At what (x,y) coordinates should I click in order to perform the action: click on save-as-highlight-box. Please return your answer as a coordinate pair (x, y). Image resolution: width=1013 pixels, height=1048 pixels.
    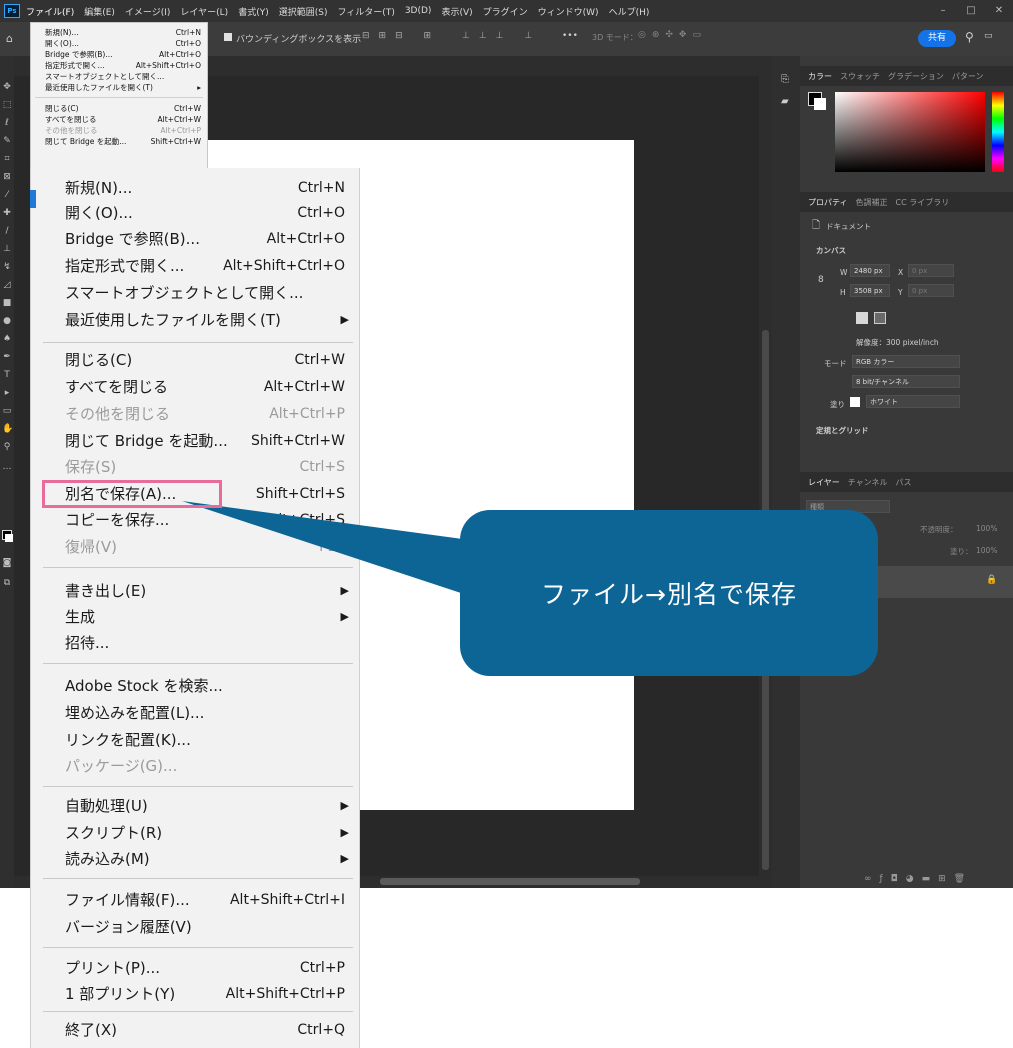
    Looking at the image, I should click on (132, 494).